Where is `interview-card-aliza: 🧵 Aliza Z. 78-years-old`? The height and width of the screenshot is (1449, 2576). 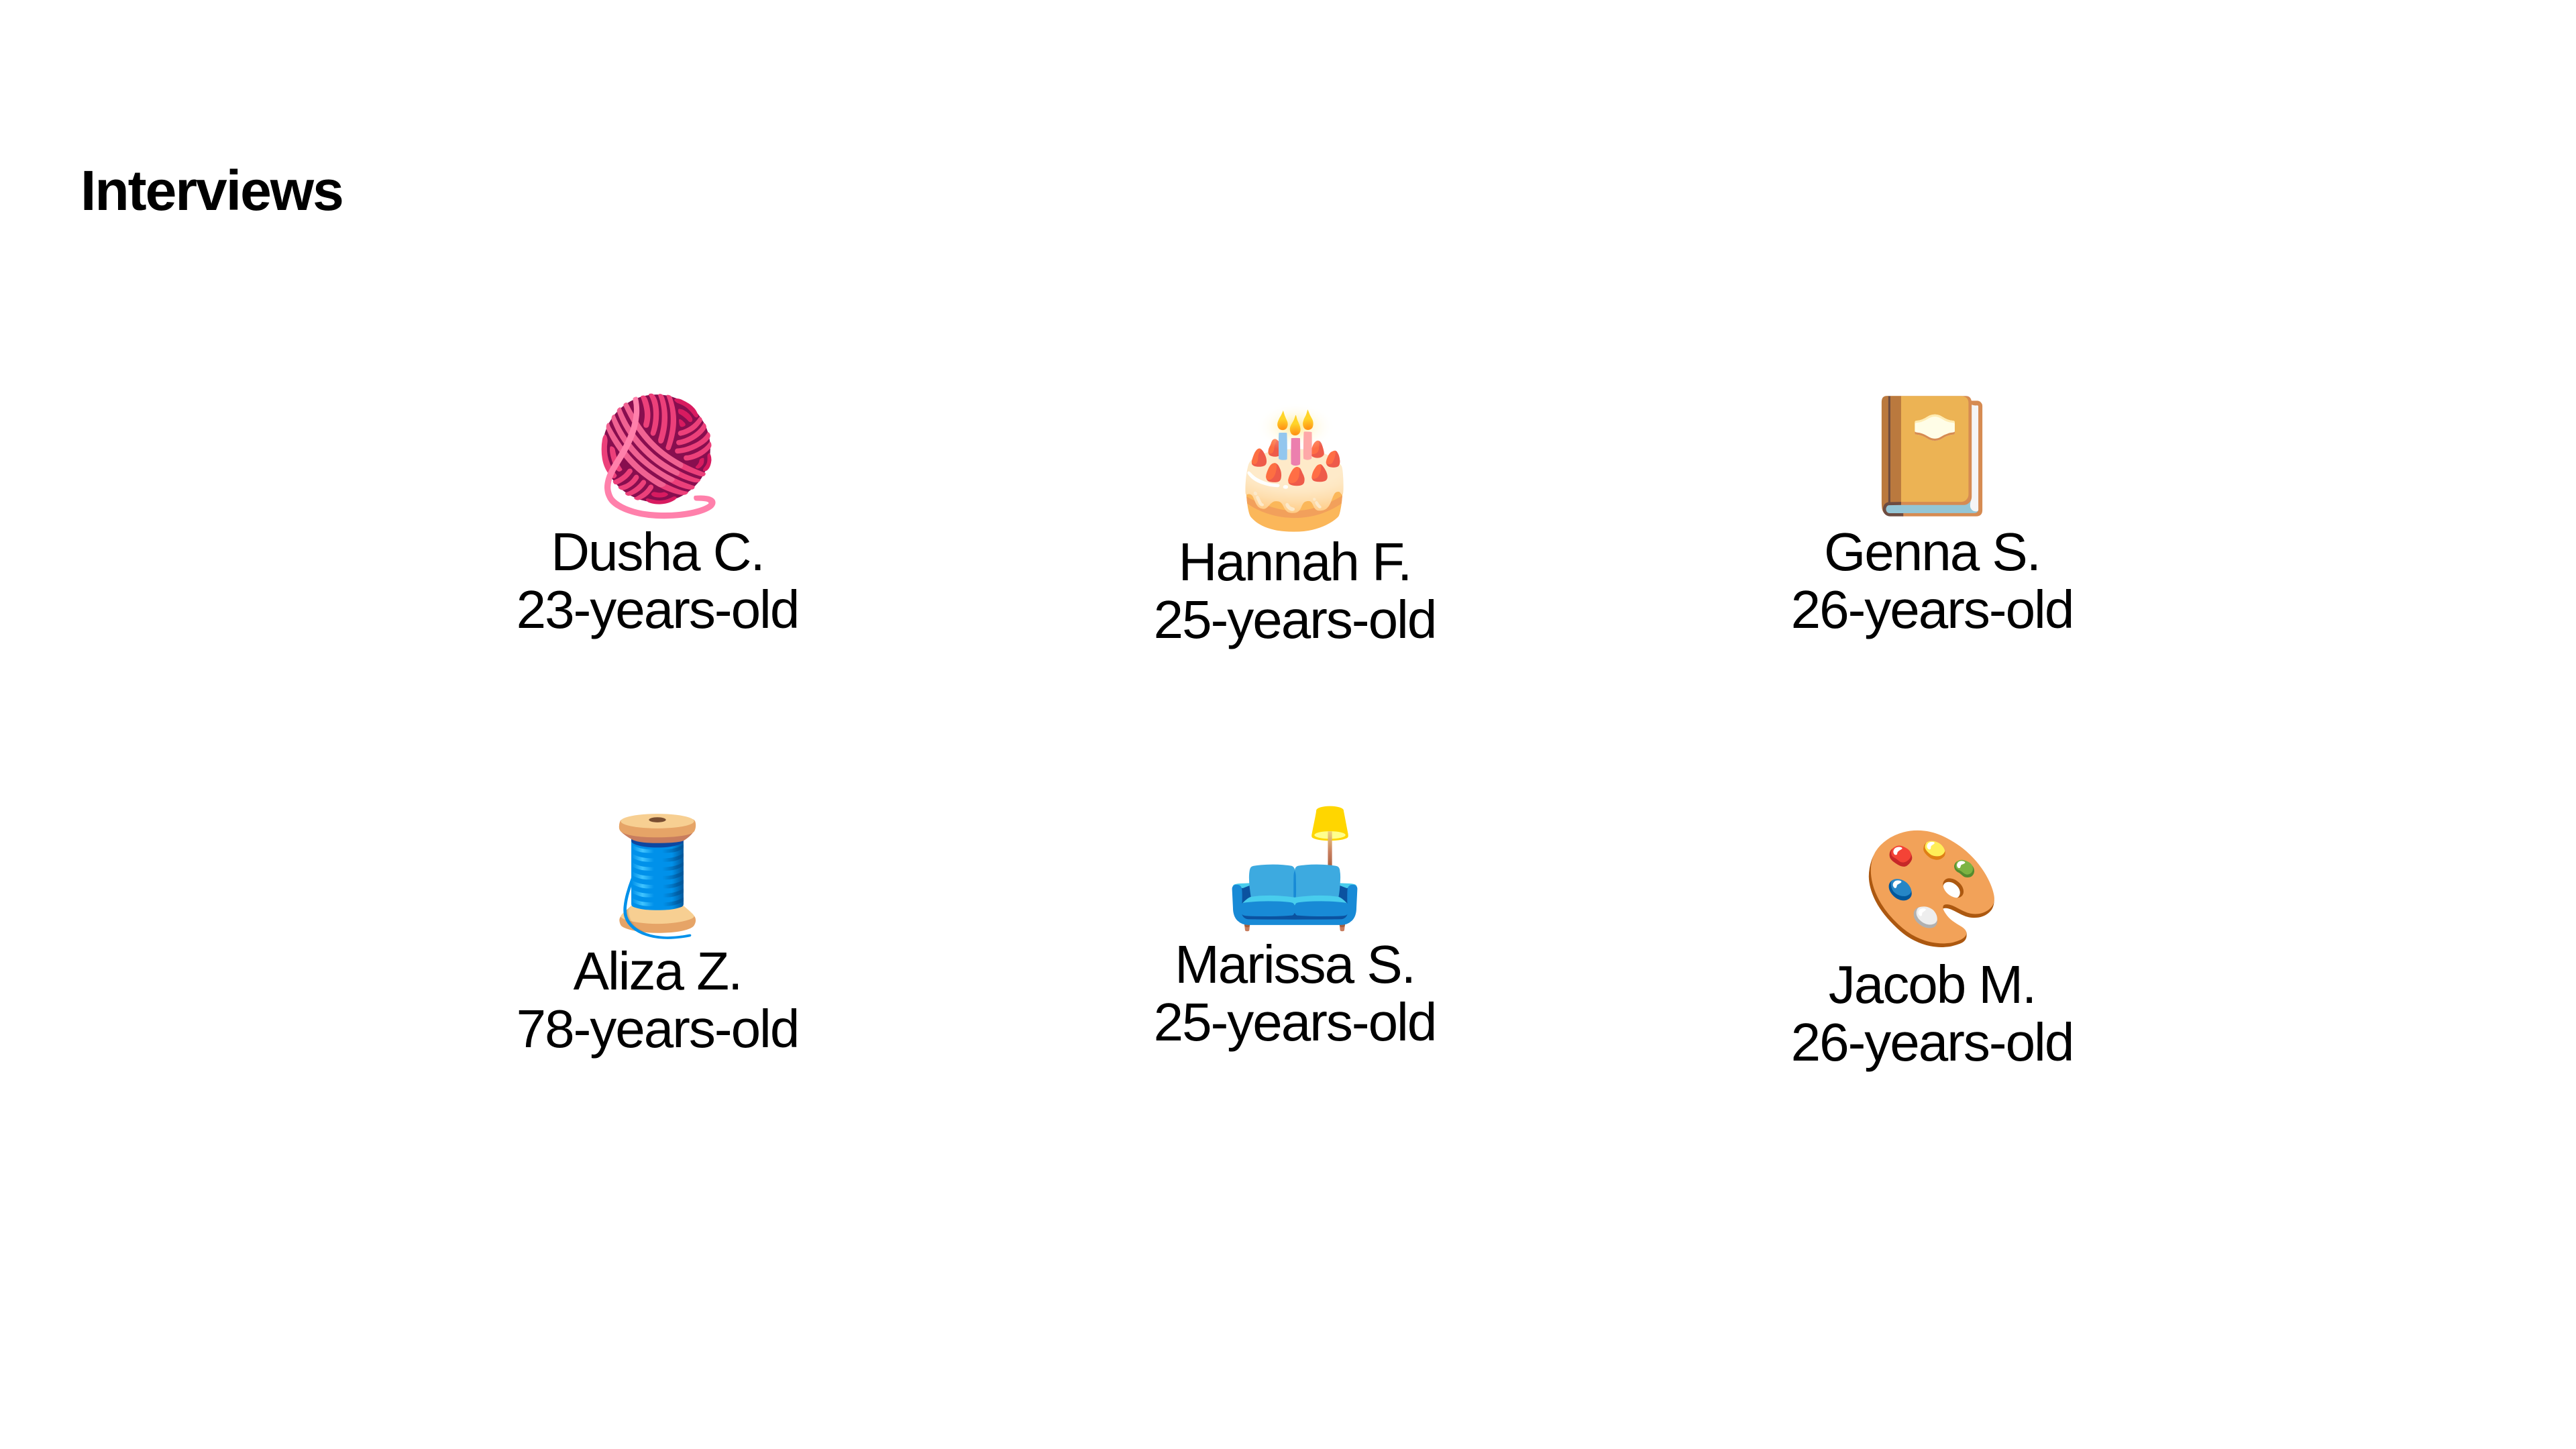 interview-card-aliza: 🧵 Aliza Z. 78-years-old is located at coordinates (657, 933).